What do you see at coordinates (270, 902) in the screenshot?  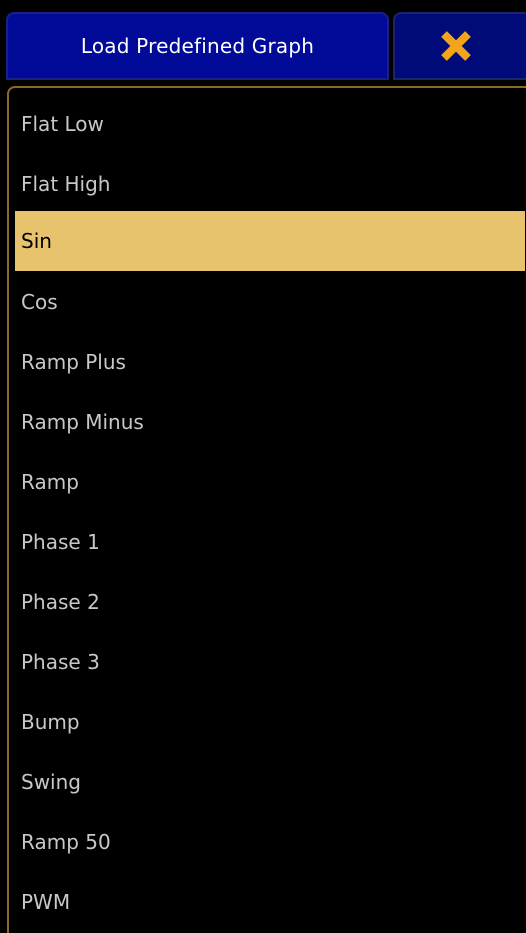 I see `list-item: PWM` at bounding box center [270, 902].